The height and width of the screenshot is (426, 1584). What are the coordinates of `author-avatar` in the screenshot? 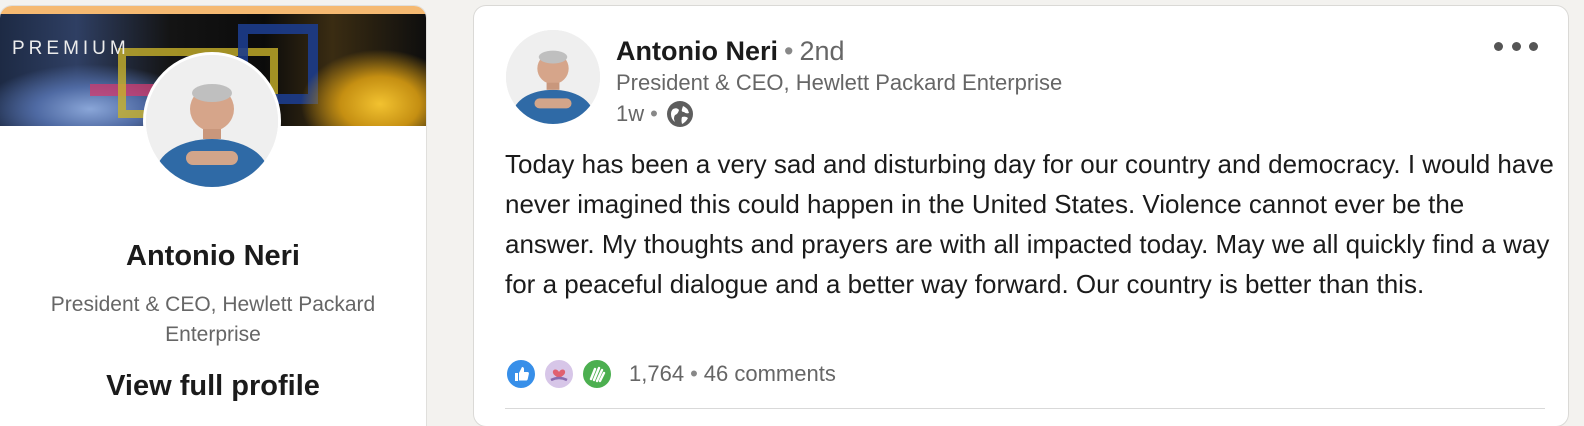 It's located at (553, 77).